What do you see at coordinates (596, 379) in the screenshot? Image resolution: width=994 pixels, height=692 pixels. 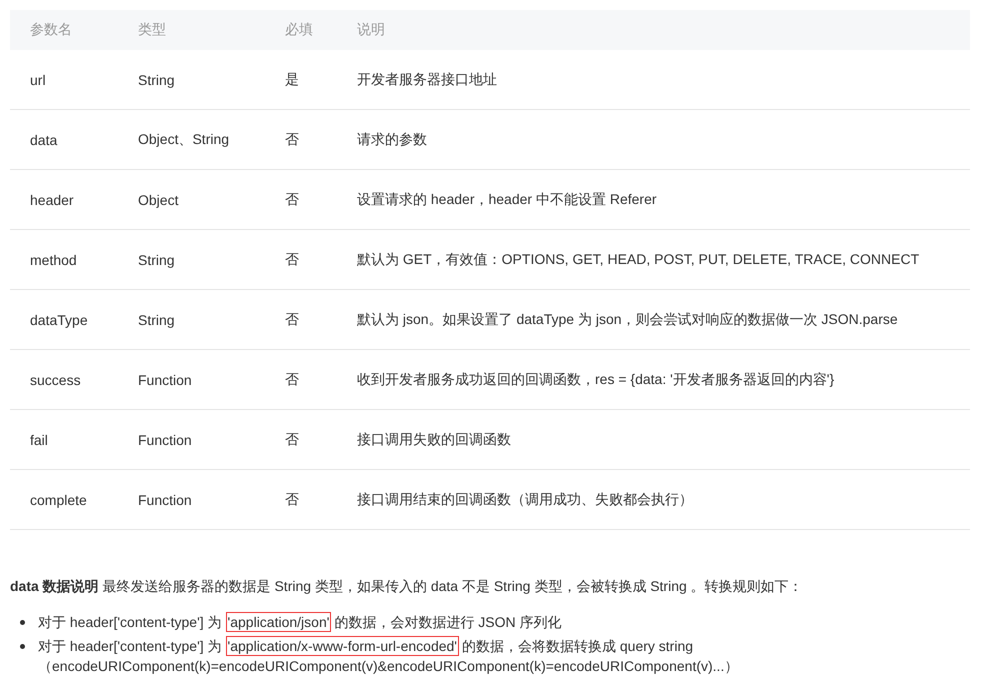 I see `table-cell-text: 收到开发者服务成功返回的回调函数，res = {data: '开发者服务器返回的内容'}` at bounding box center [596, 379].